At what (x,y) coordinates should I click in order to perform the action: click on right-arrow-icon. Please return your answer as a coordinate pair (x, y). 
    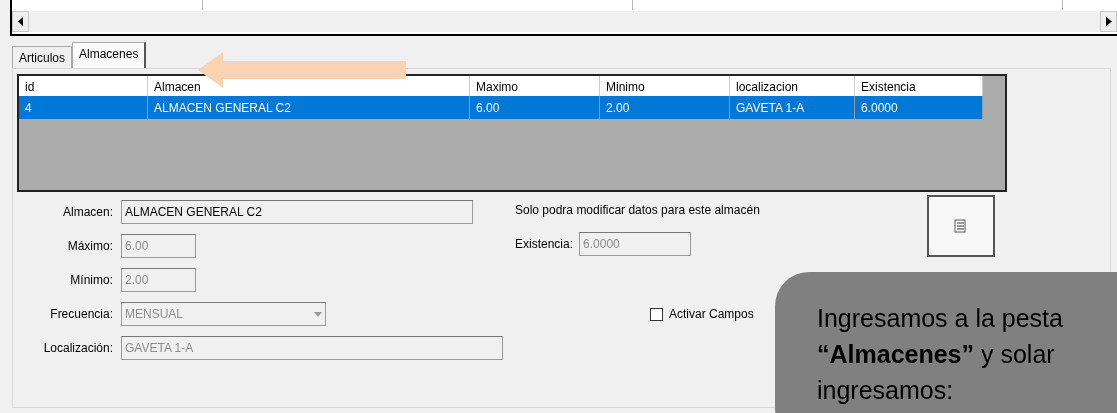
    Looking at the image, I should click on (1108, 21).